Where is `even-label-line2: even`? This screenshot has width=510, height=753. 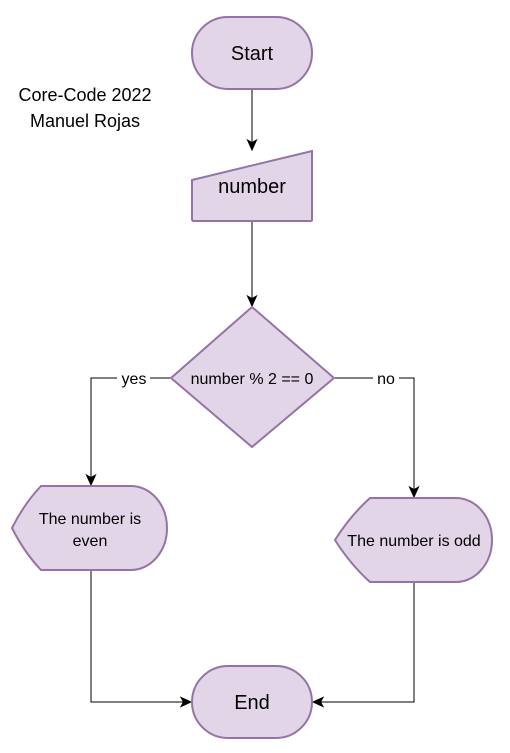
even-label-line2: even is located at coordinates (90, 541).